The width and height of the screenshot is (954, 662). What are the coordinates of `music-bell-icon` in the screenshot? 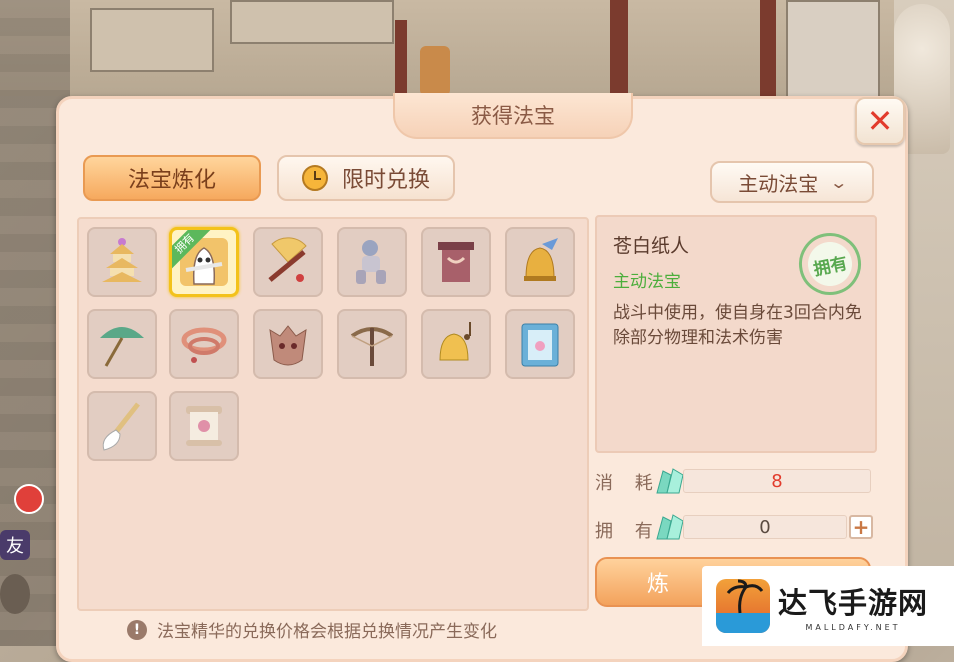 It's located at (455, 341).